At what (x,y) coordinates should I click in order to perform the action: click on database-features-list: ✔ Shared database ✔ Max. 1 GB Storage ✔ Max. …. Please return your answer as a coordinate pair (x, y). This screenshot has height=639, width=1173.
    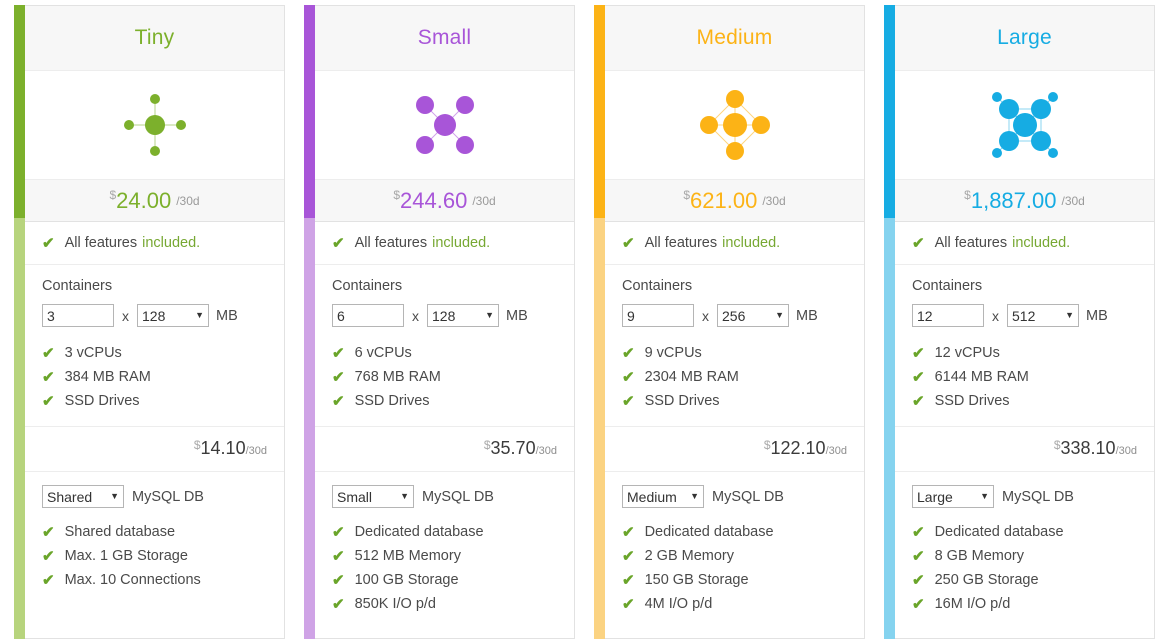
    Looking at the image, I should click on (154, 556).